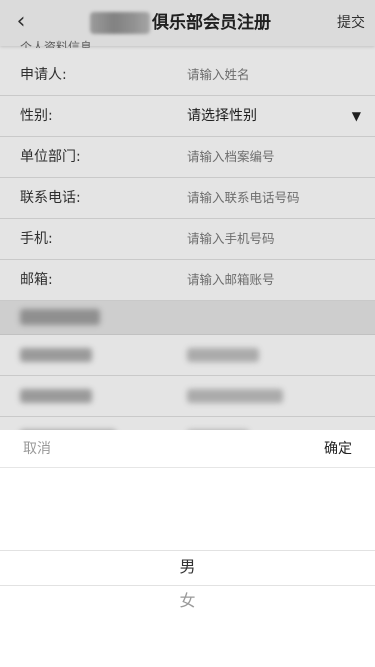 The height and width of the screenshot is (667, 375). I want to click on picker-toolbar: 取消 确定, so click(187, 449).